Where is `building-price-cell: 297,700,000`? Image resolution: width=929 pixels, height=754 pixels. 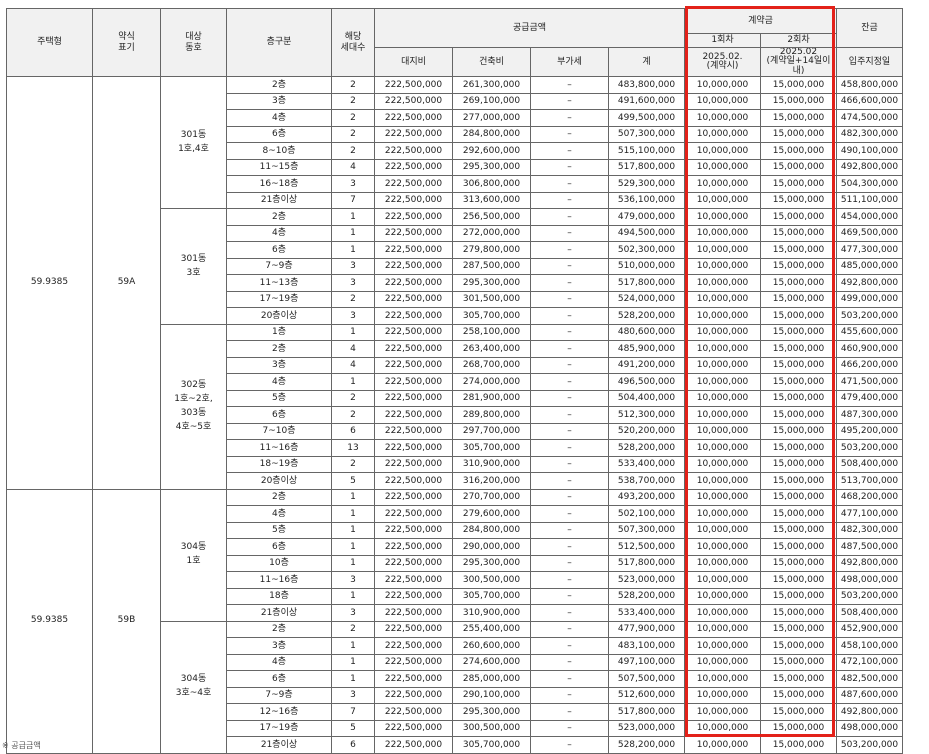
building-price-cell: 297,700,000 is located at coordinates (491, 431).